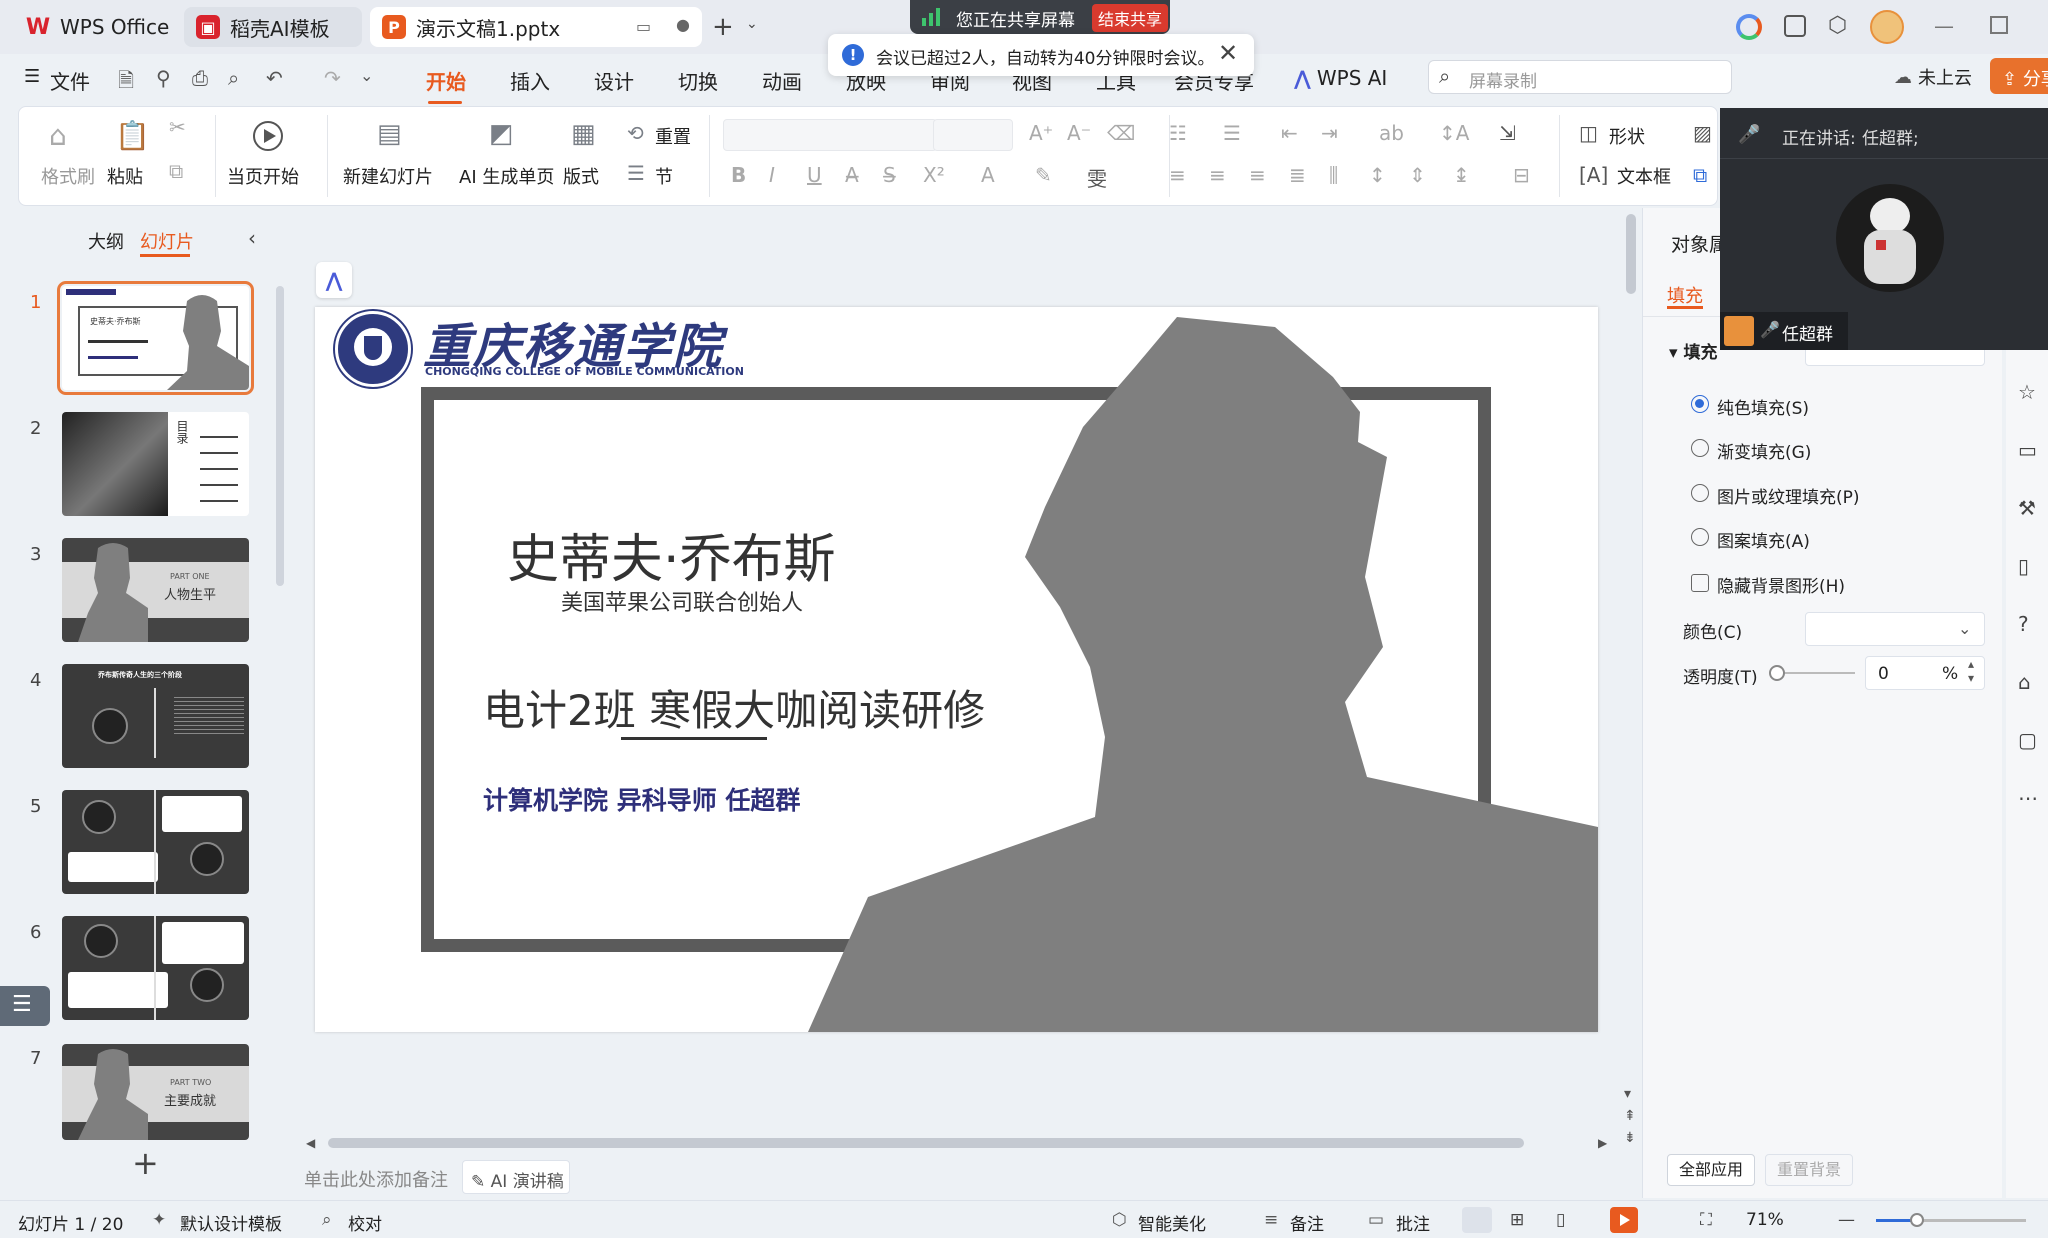 Image resolution: width=2048 pixels, height=1238 pixels. I want to click on bold-icon: B, so click(738, 175).